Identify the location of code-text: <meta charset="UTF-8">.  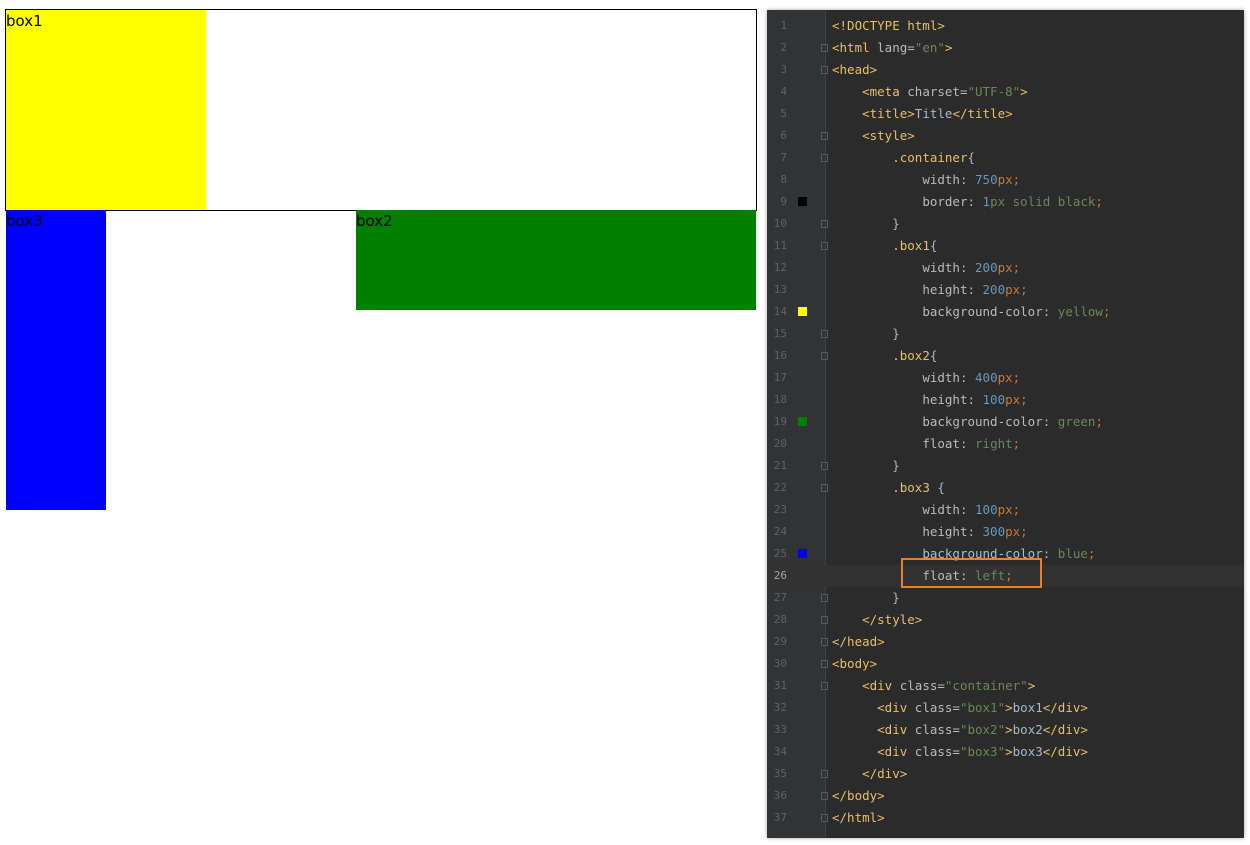
(930, 92).